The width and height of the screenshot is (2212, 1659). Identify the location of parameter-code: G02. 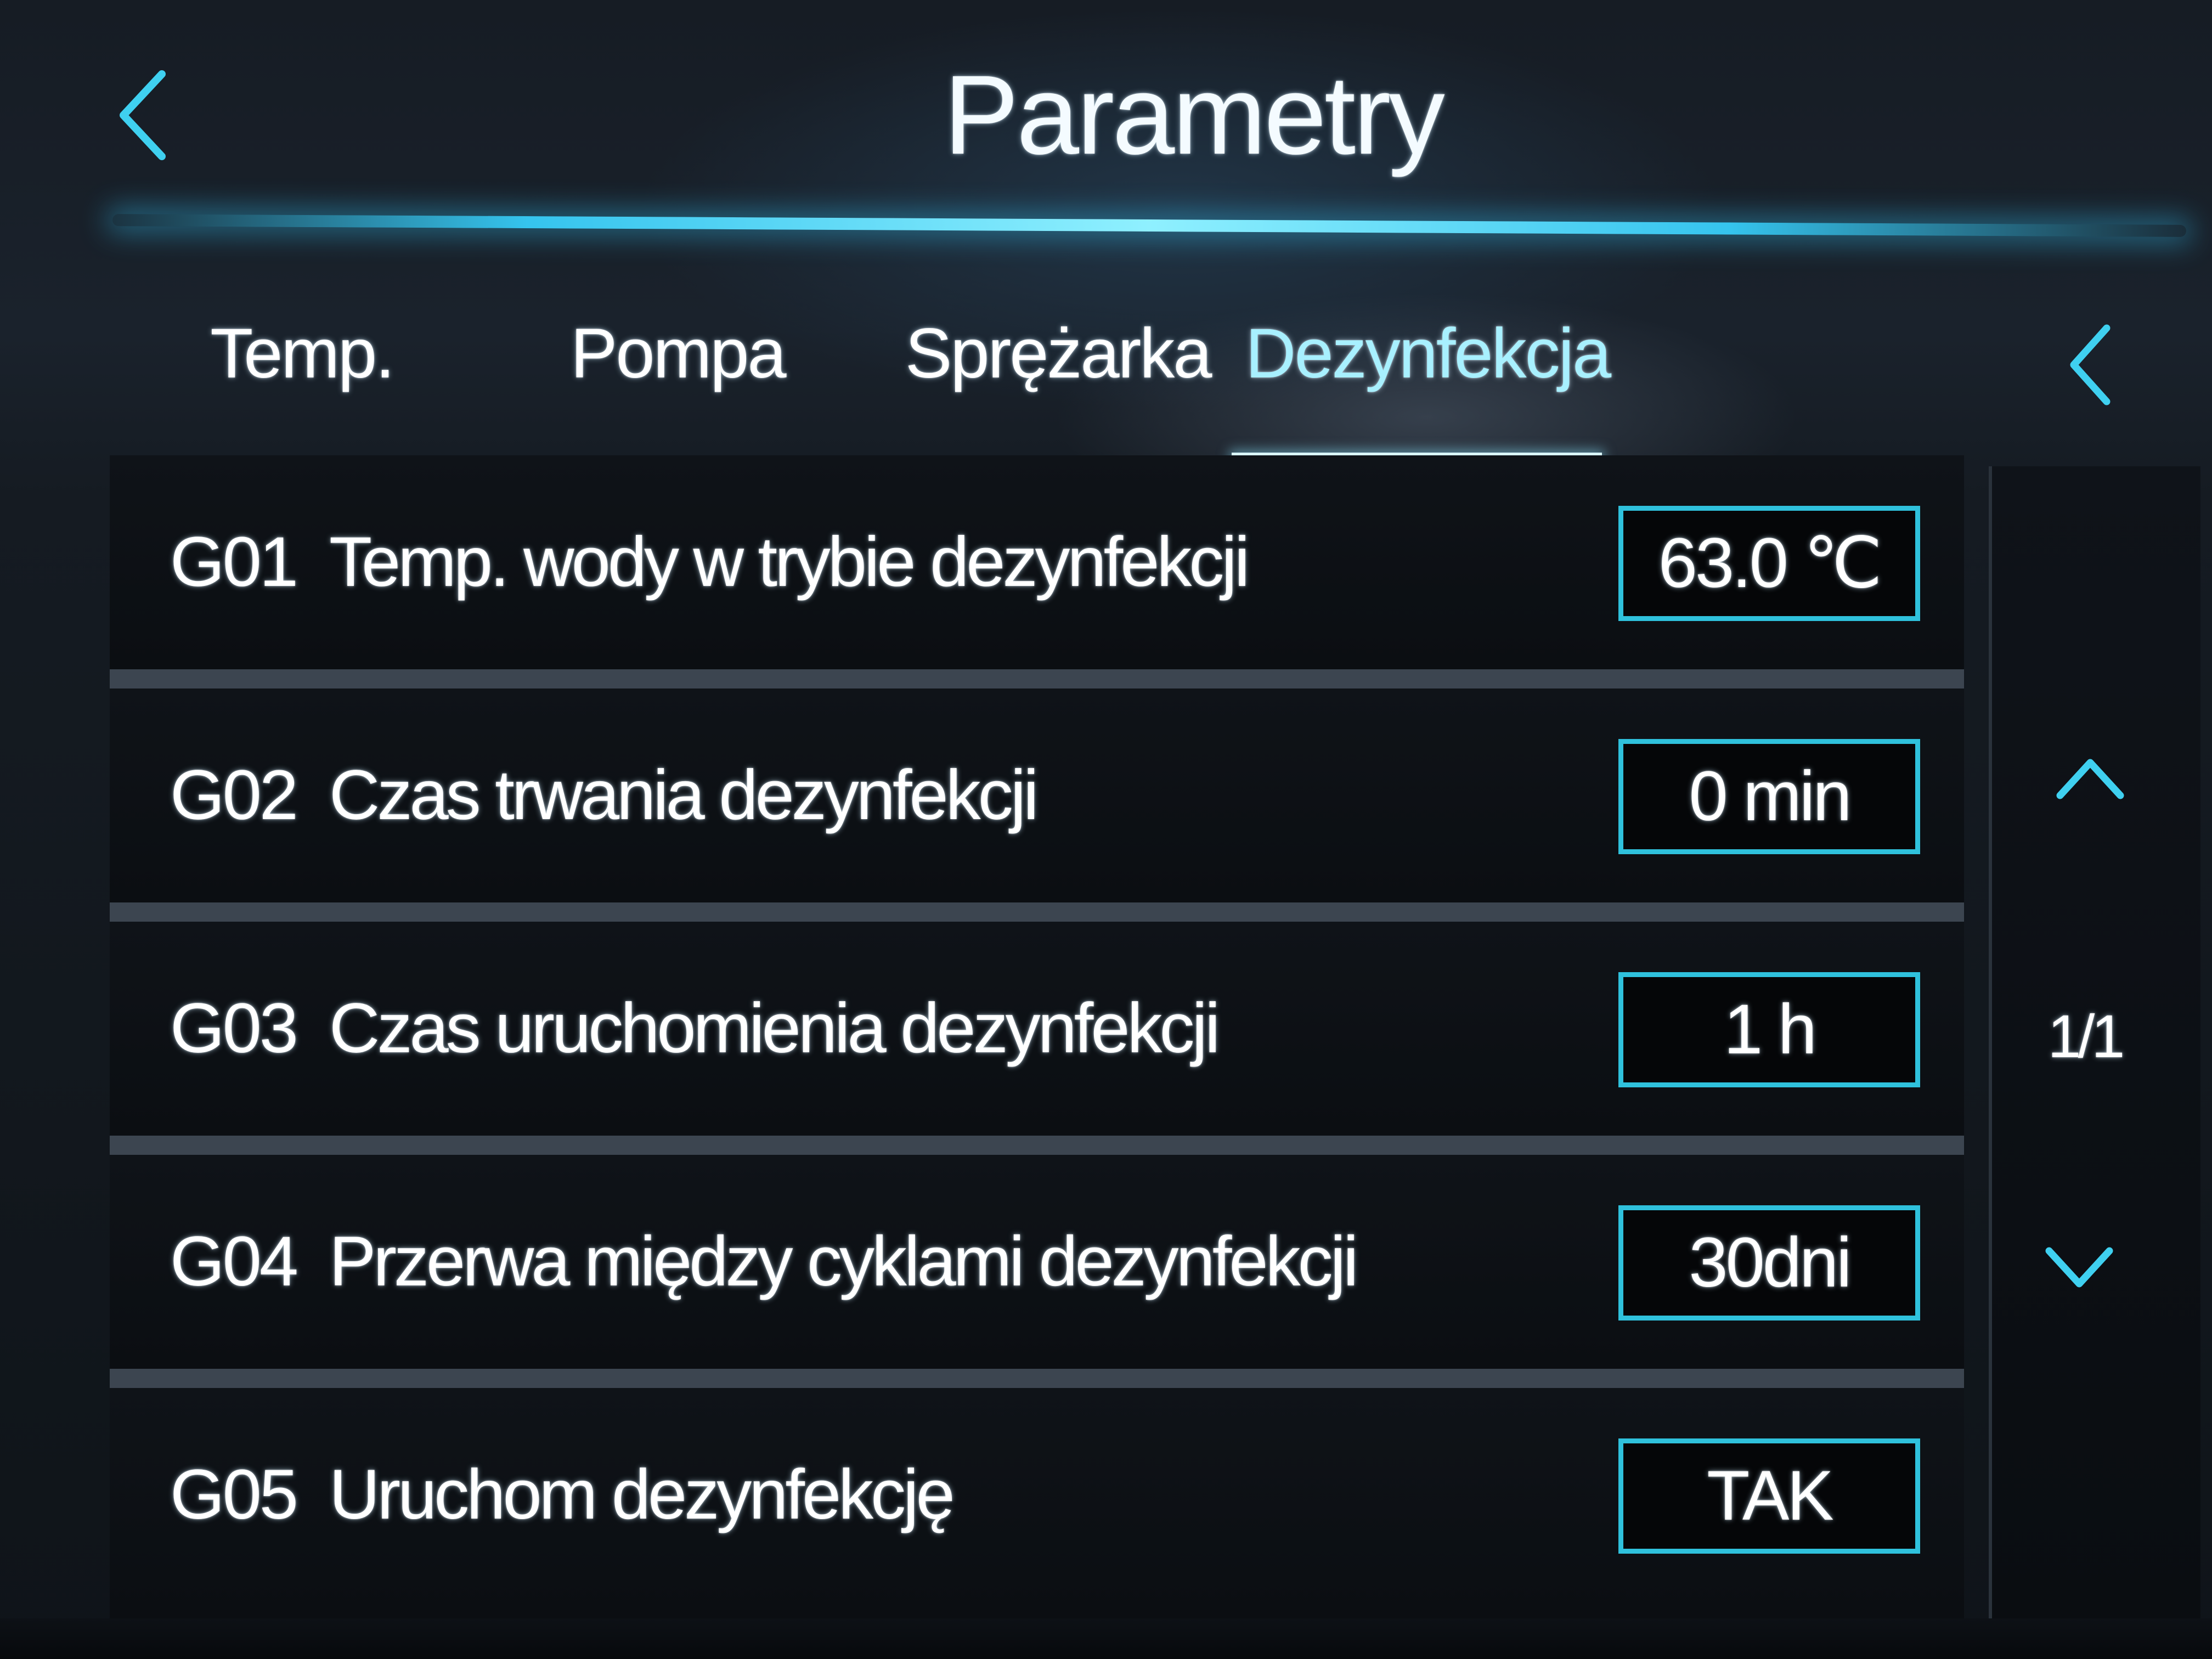
(234, 795).